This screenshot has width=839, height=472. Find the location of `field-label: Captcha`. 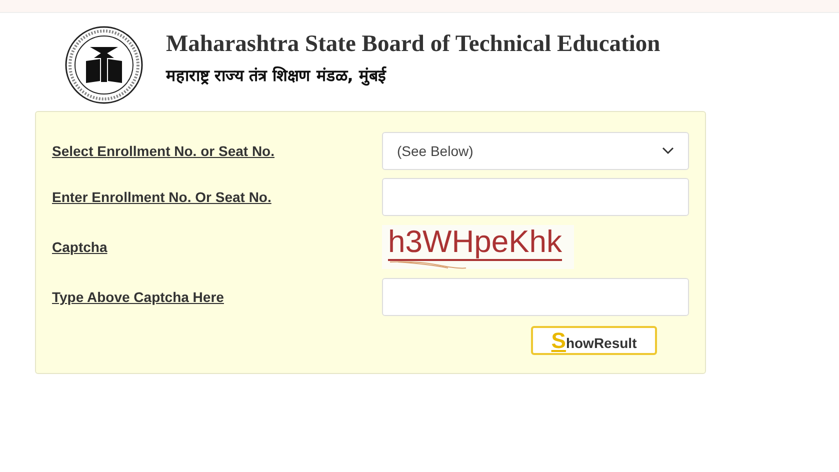

field-label: Captcha is located at coordinates (80, 247).